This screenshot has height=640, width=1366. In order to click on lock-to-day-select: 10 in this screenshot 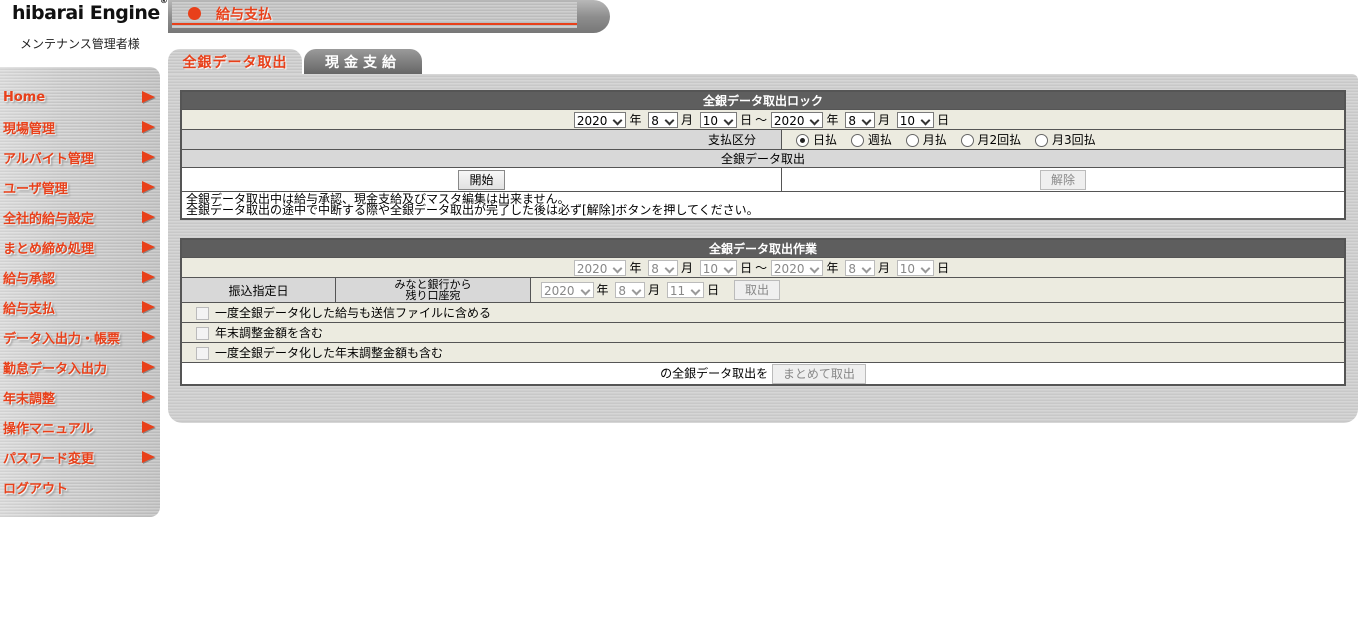, I will do `click(915, 120)`.